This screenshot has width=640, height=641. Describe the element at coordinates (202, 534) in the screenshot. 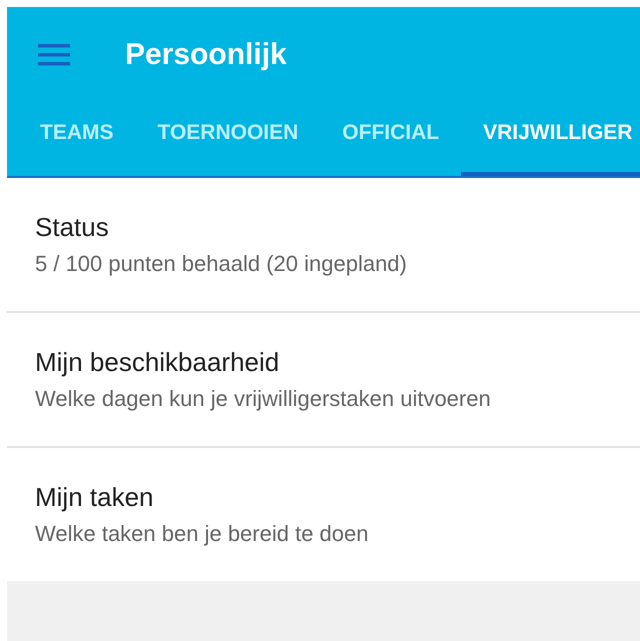

I see `item-subtitle: Welke taken ben je bereid te doen` at that location.